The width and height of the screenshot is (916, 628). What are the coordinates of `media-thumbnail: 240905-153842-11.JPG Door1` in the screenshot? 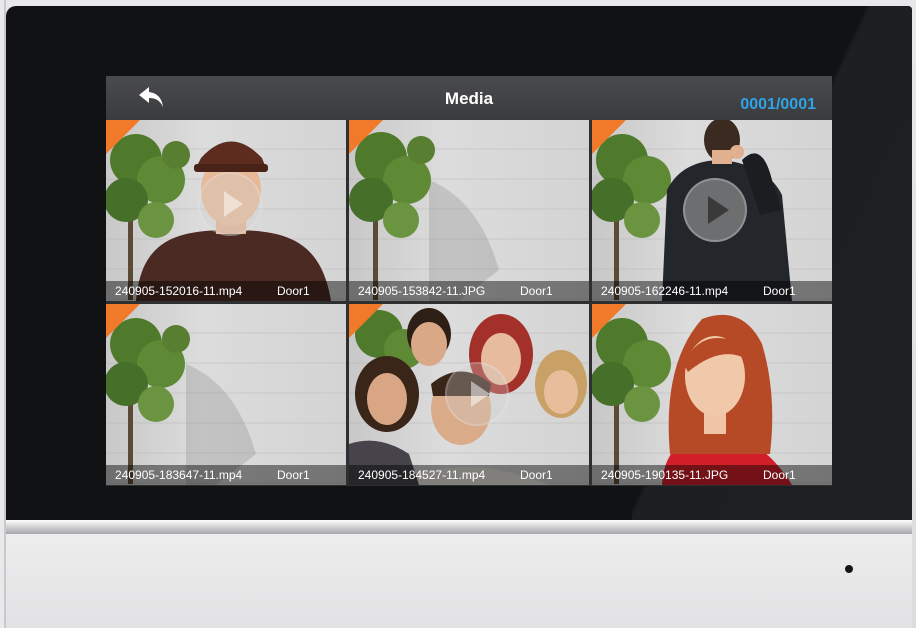 It's located at (469, 210).